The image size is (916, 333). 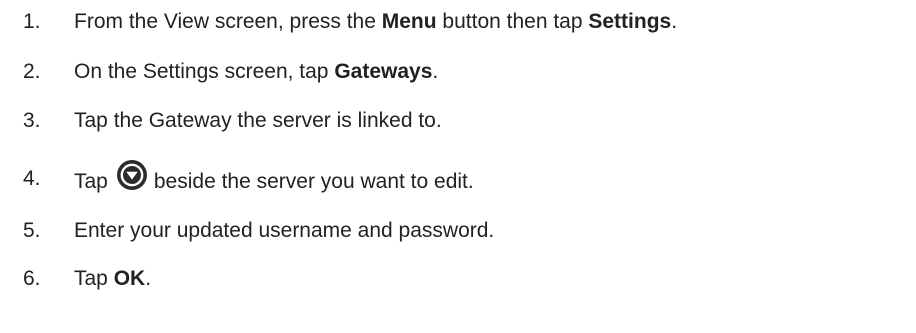 I want to click on step-number: 5., so click(x=32, y=230).